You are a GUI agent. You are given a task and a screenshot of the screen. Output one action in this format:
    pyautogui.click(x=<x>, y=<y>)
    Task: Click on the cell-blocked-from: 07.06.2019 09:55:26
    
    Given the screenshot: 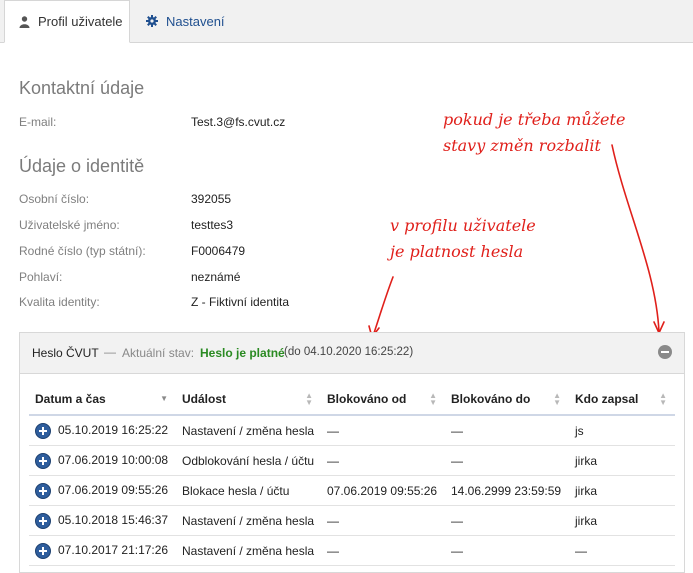 What is the action you would take?
    pyautogui.click(x=383, y=490)
    